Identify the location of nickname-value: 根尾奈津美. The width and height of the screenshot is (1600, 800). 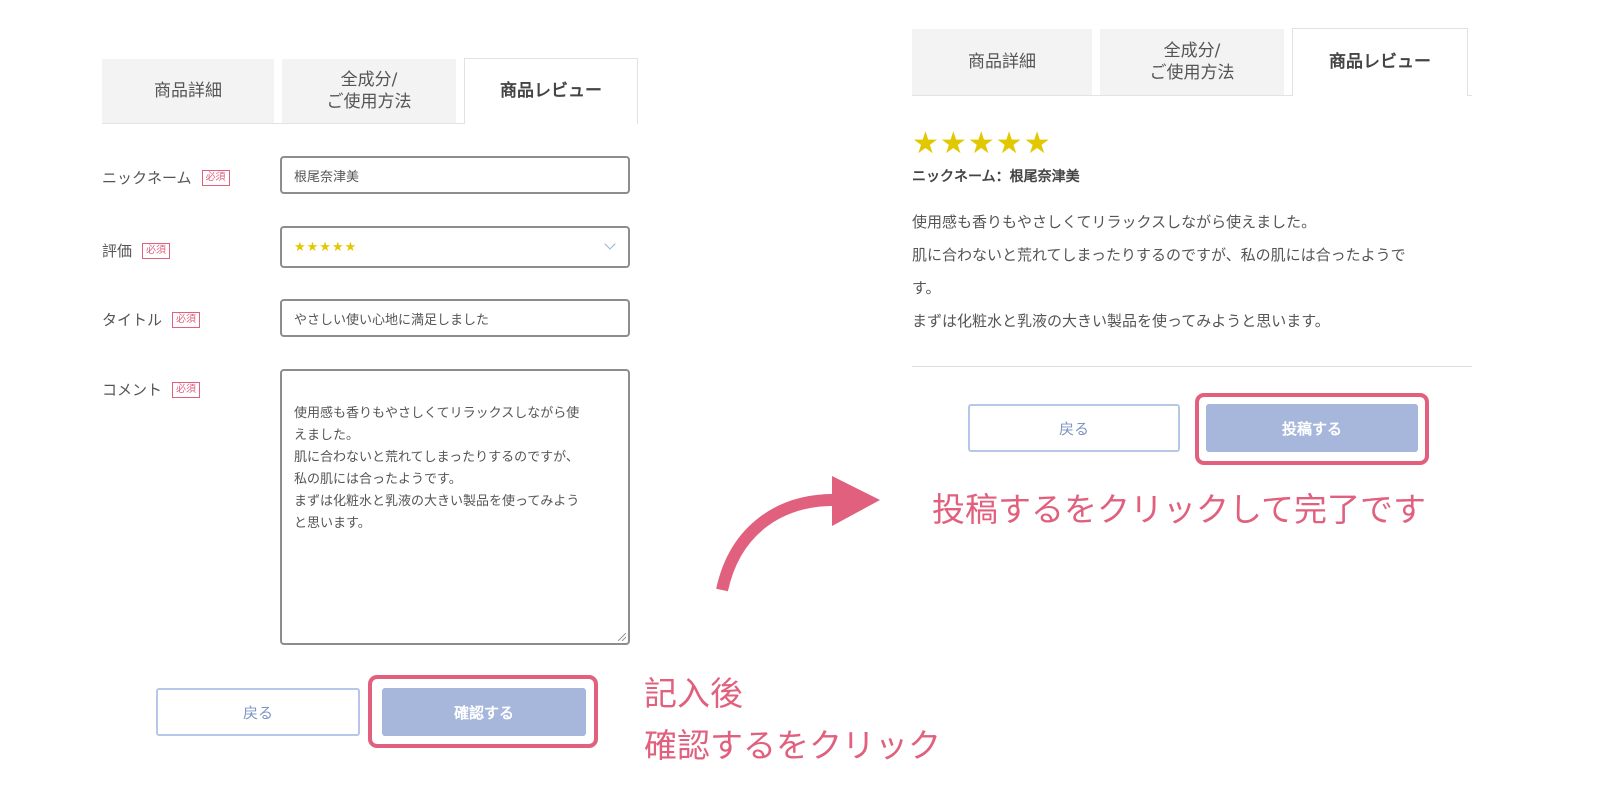
(327, 177).